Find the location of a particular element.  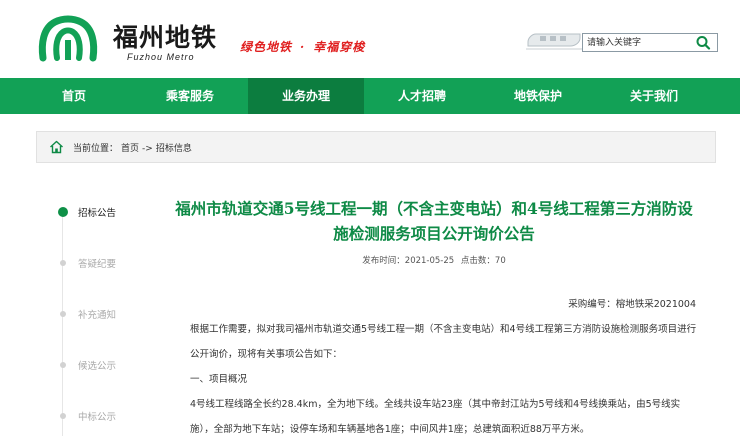

search-icon is located at coordinates (703, 42).